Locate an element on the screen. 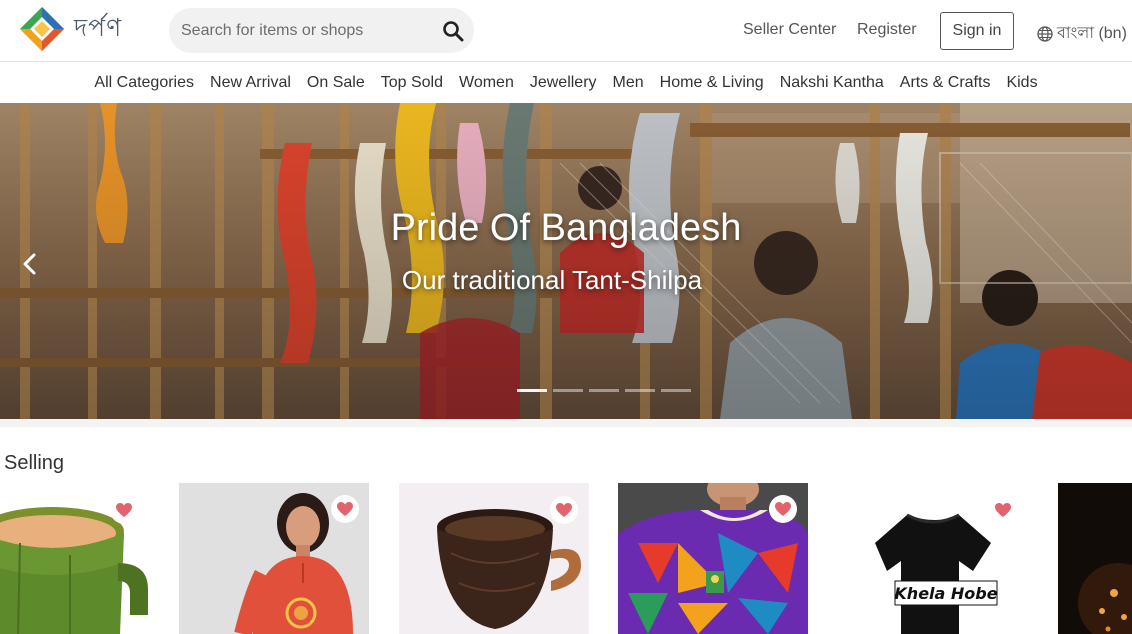 This screenshot has width=1132, height=634. hero-title: Pride Of Bangladesh is located at coordinates (566, 228).